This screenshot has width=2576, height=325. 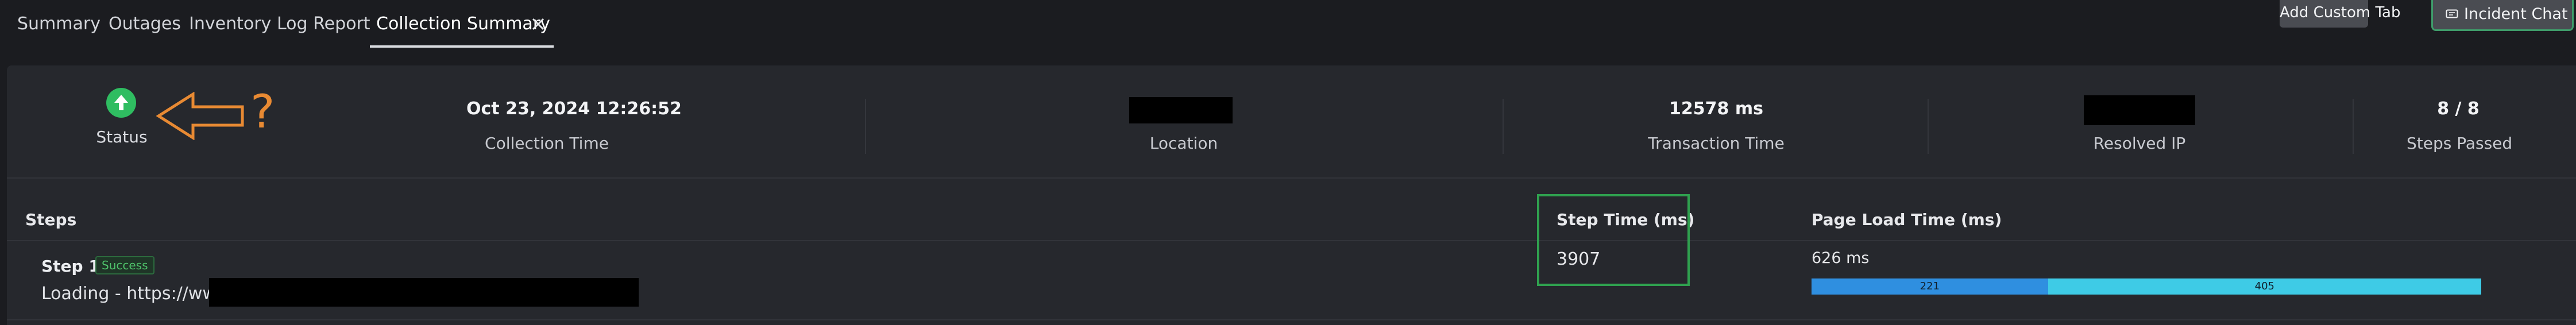 I want to click on transaction-time-value: 12578 ms, so click(x=1716, y=109).